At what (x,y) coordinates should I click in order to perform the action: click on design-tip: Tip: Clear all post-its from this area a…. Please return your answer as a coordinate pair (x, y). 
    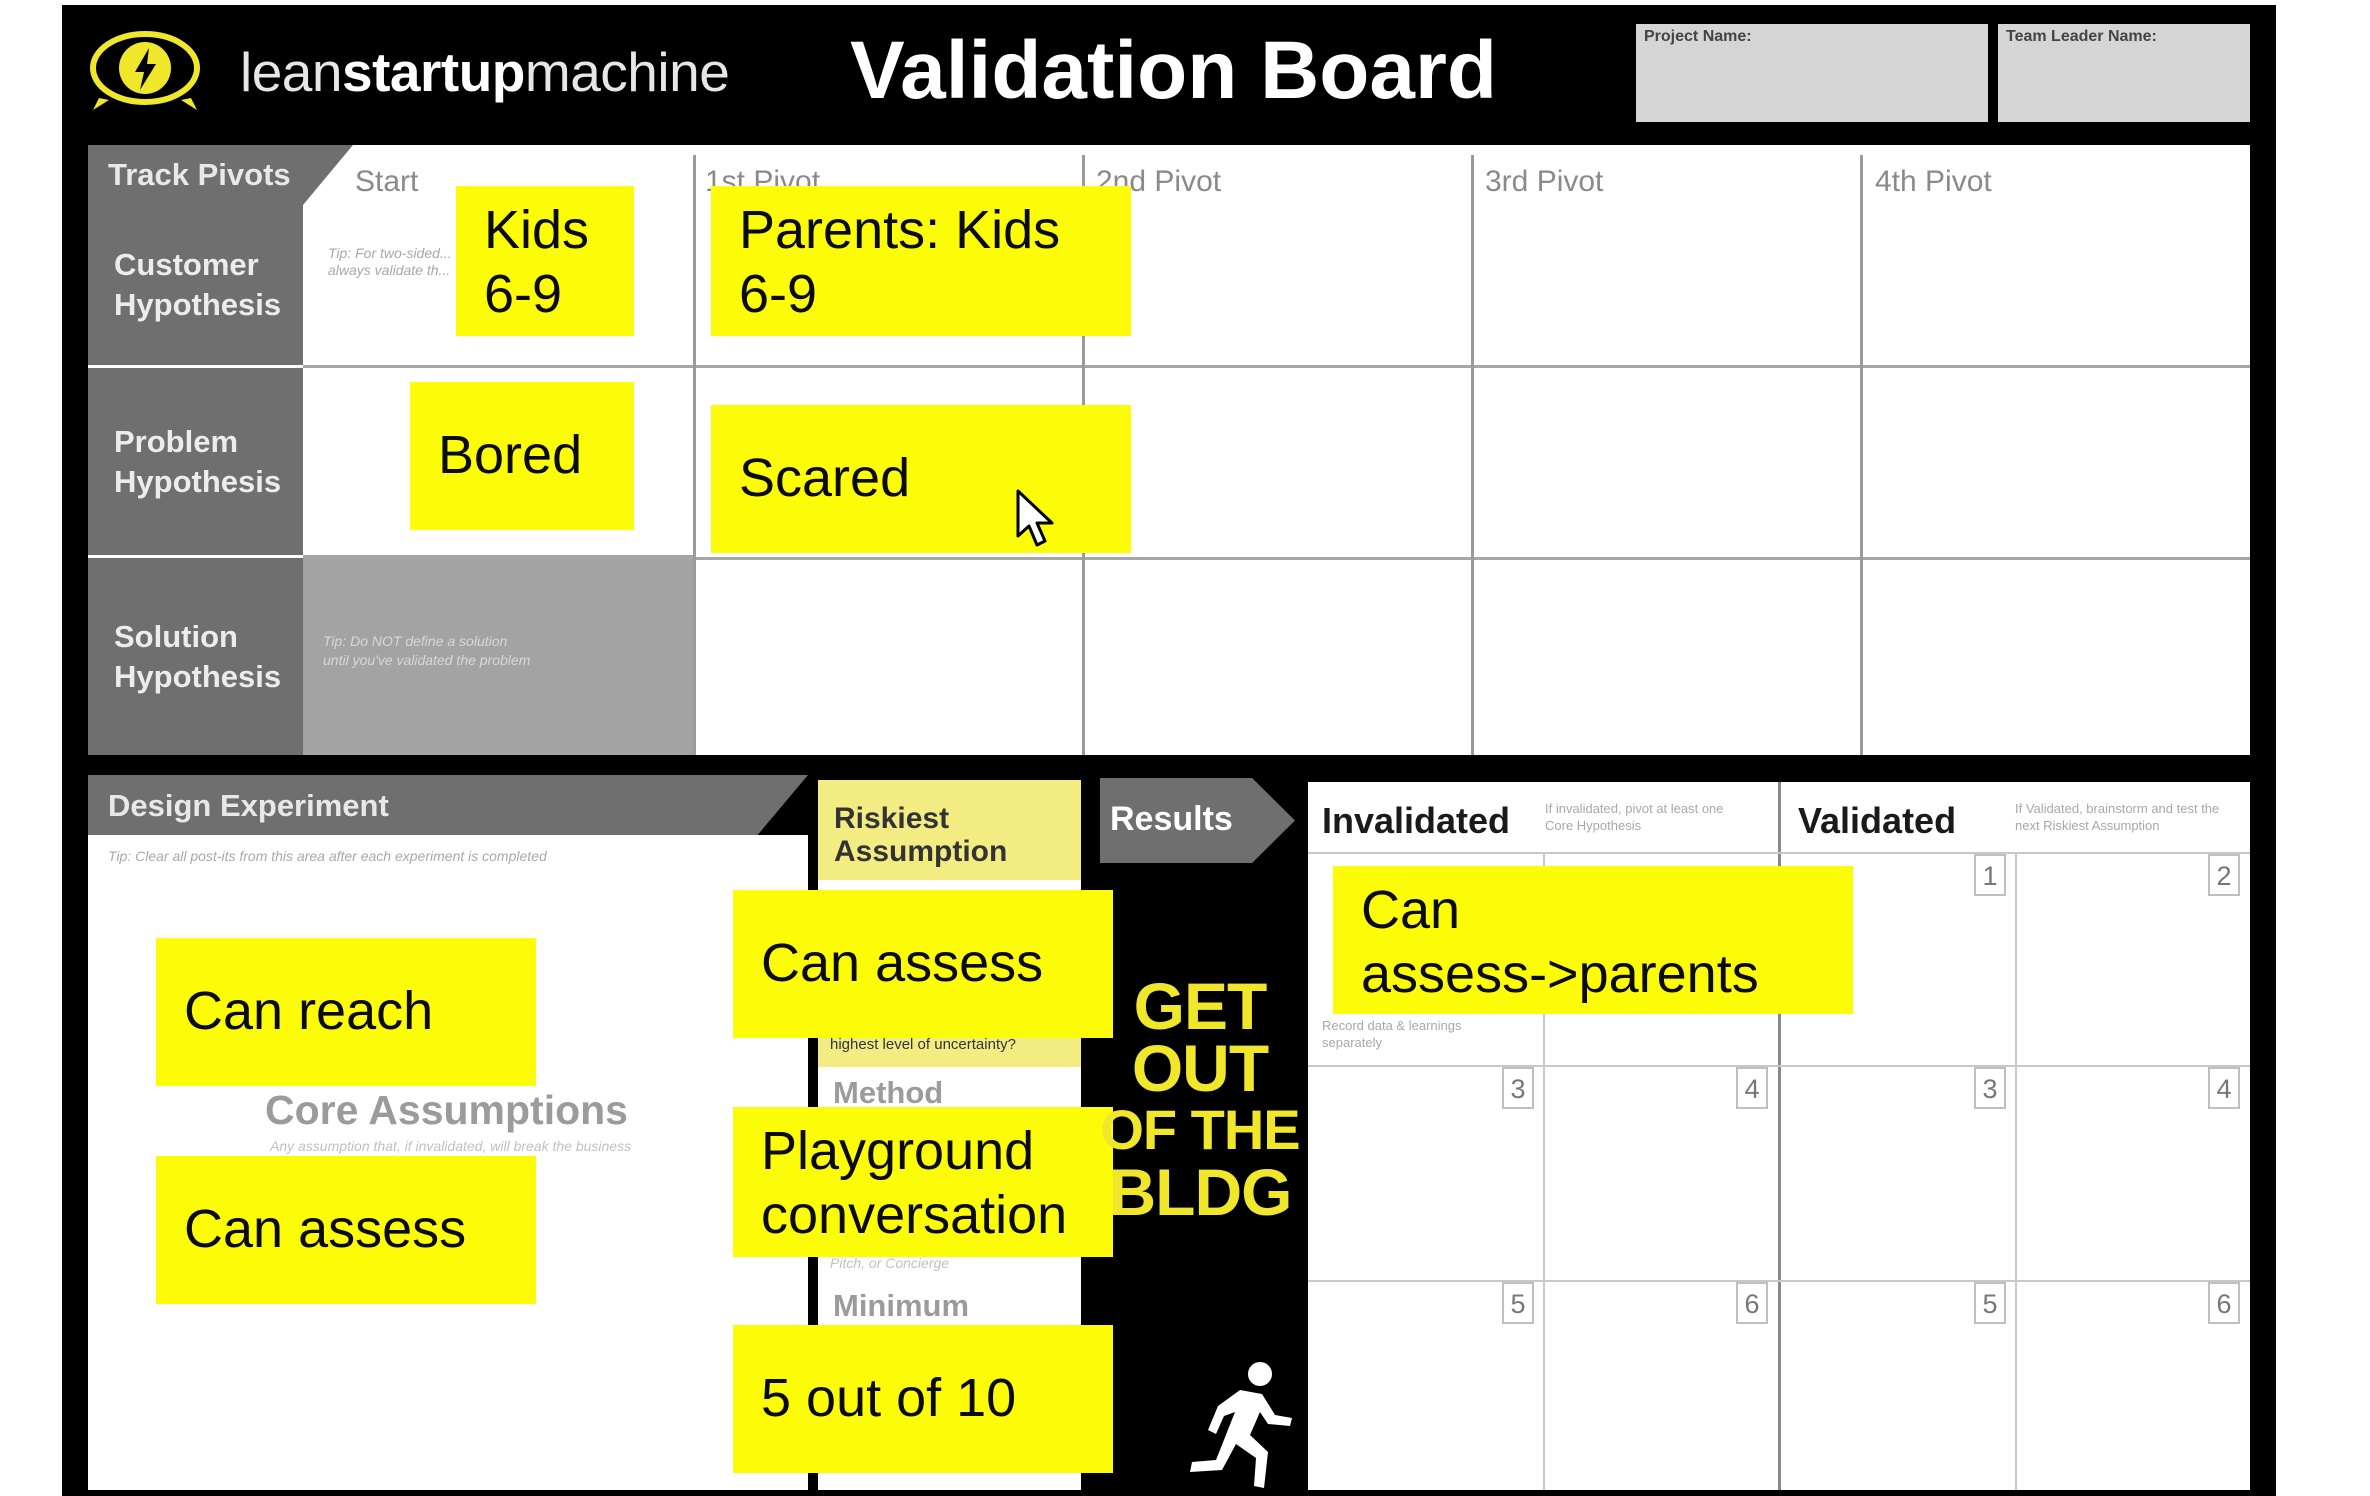
    Looking at the image, I should click on (327, 856).